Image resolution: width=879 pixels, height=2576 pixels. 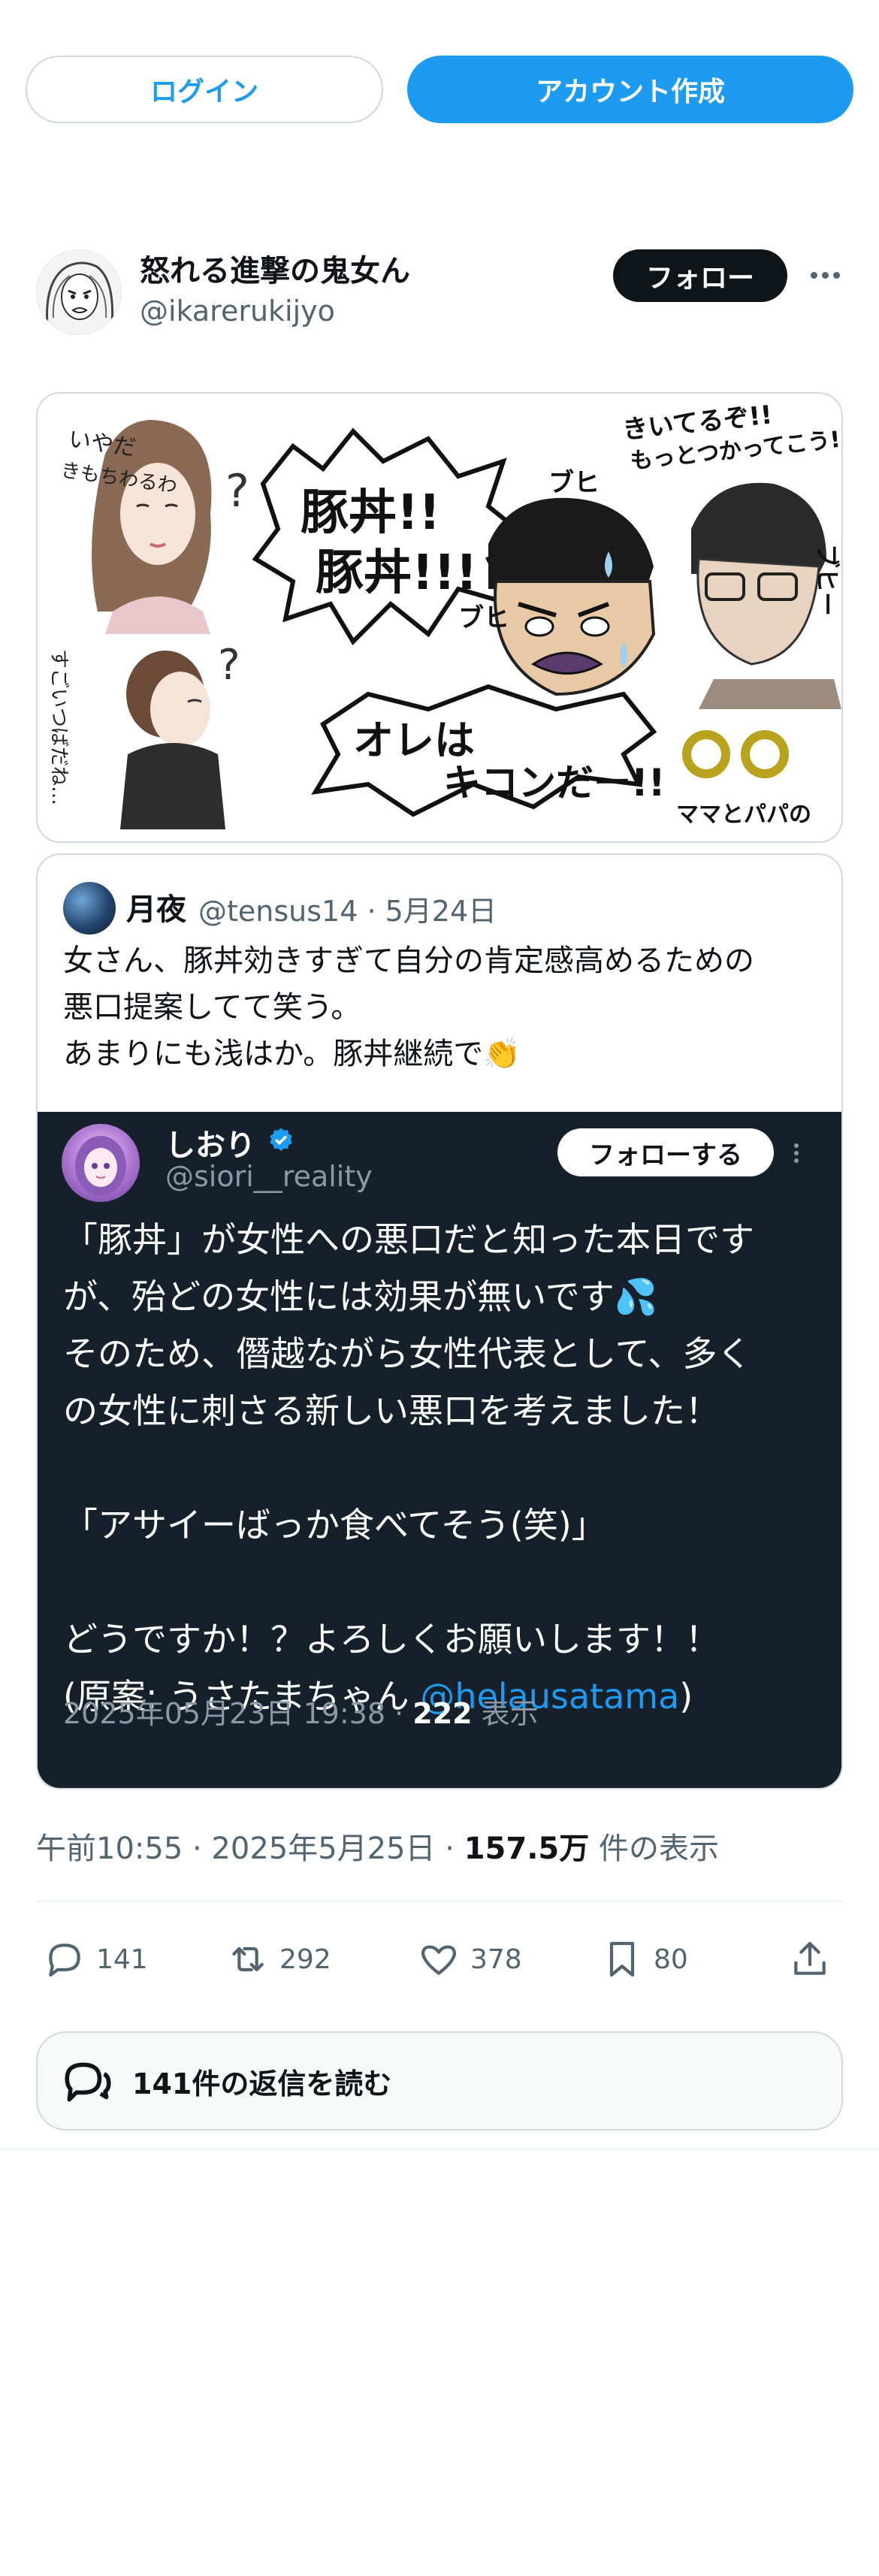 I want to click on inner-post-footer: 2025年05月23日 19:38 · 222 表示, so click(x=301, y=1711).